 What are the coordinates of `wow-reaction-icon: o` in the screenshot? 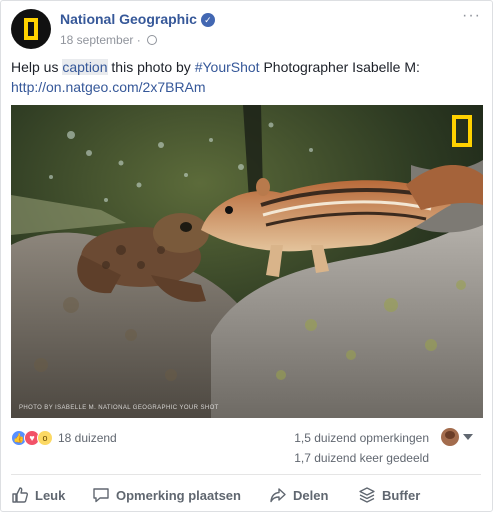 It's located at (45, 438).